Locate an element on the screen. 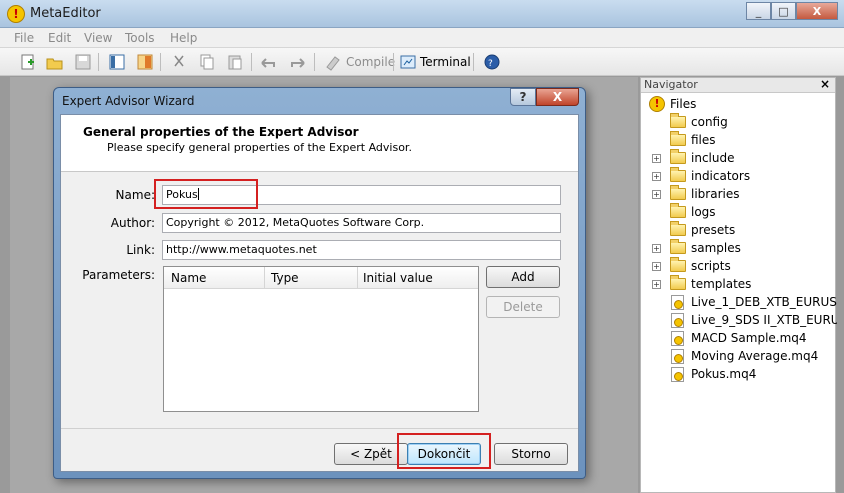 The width and height of the screenshot is (844, 493). column-divider is located at coordinates (357, 277).